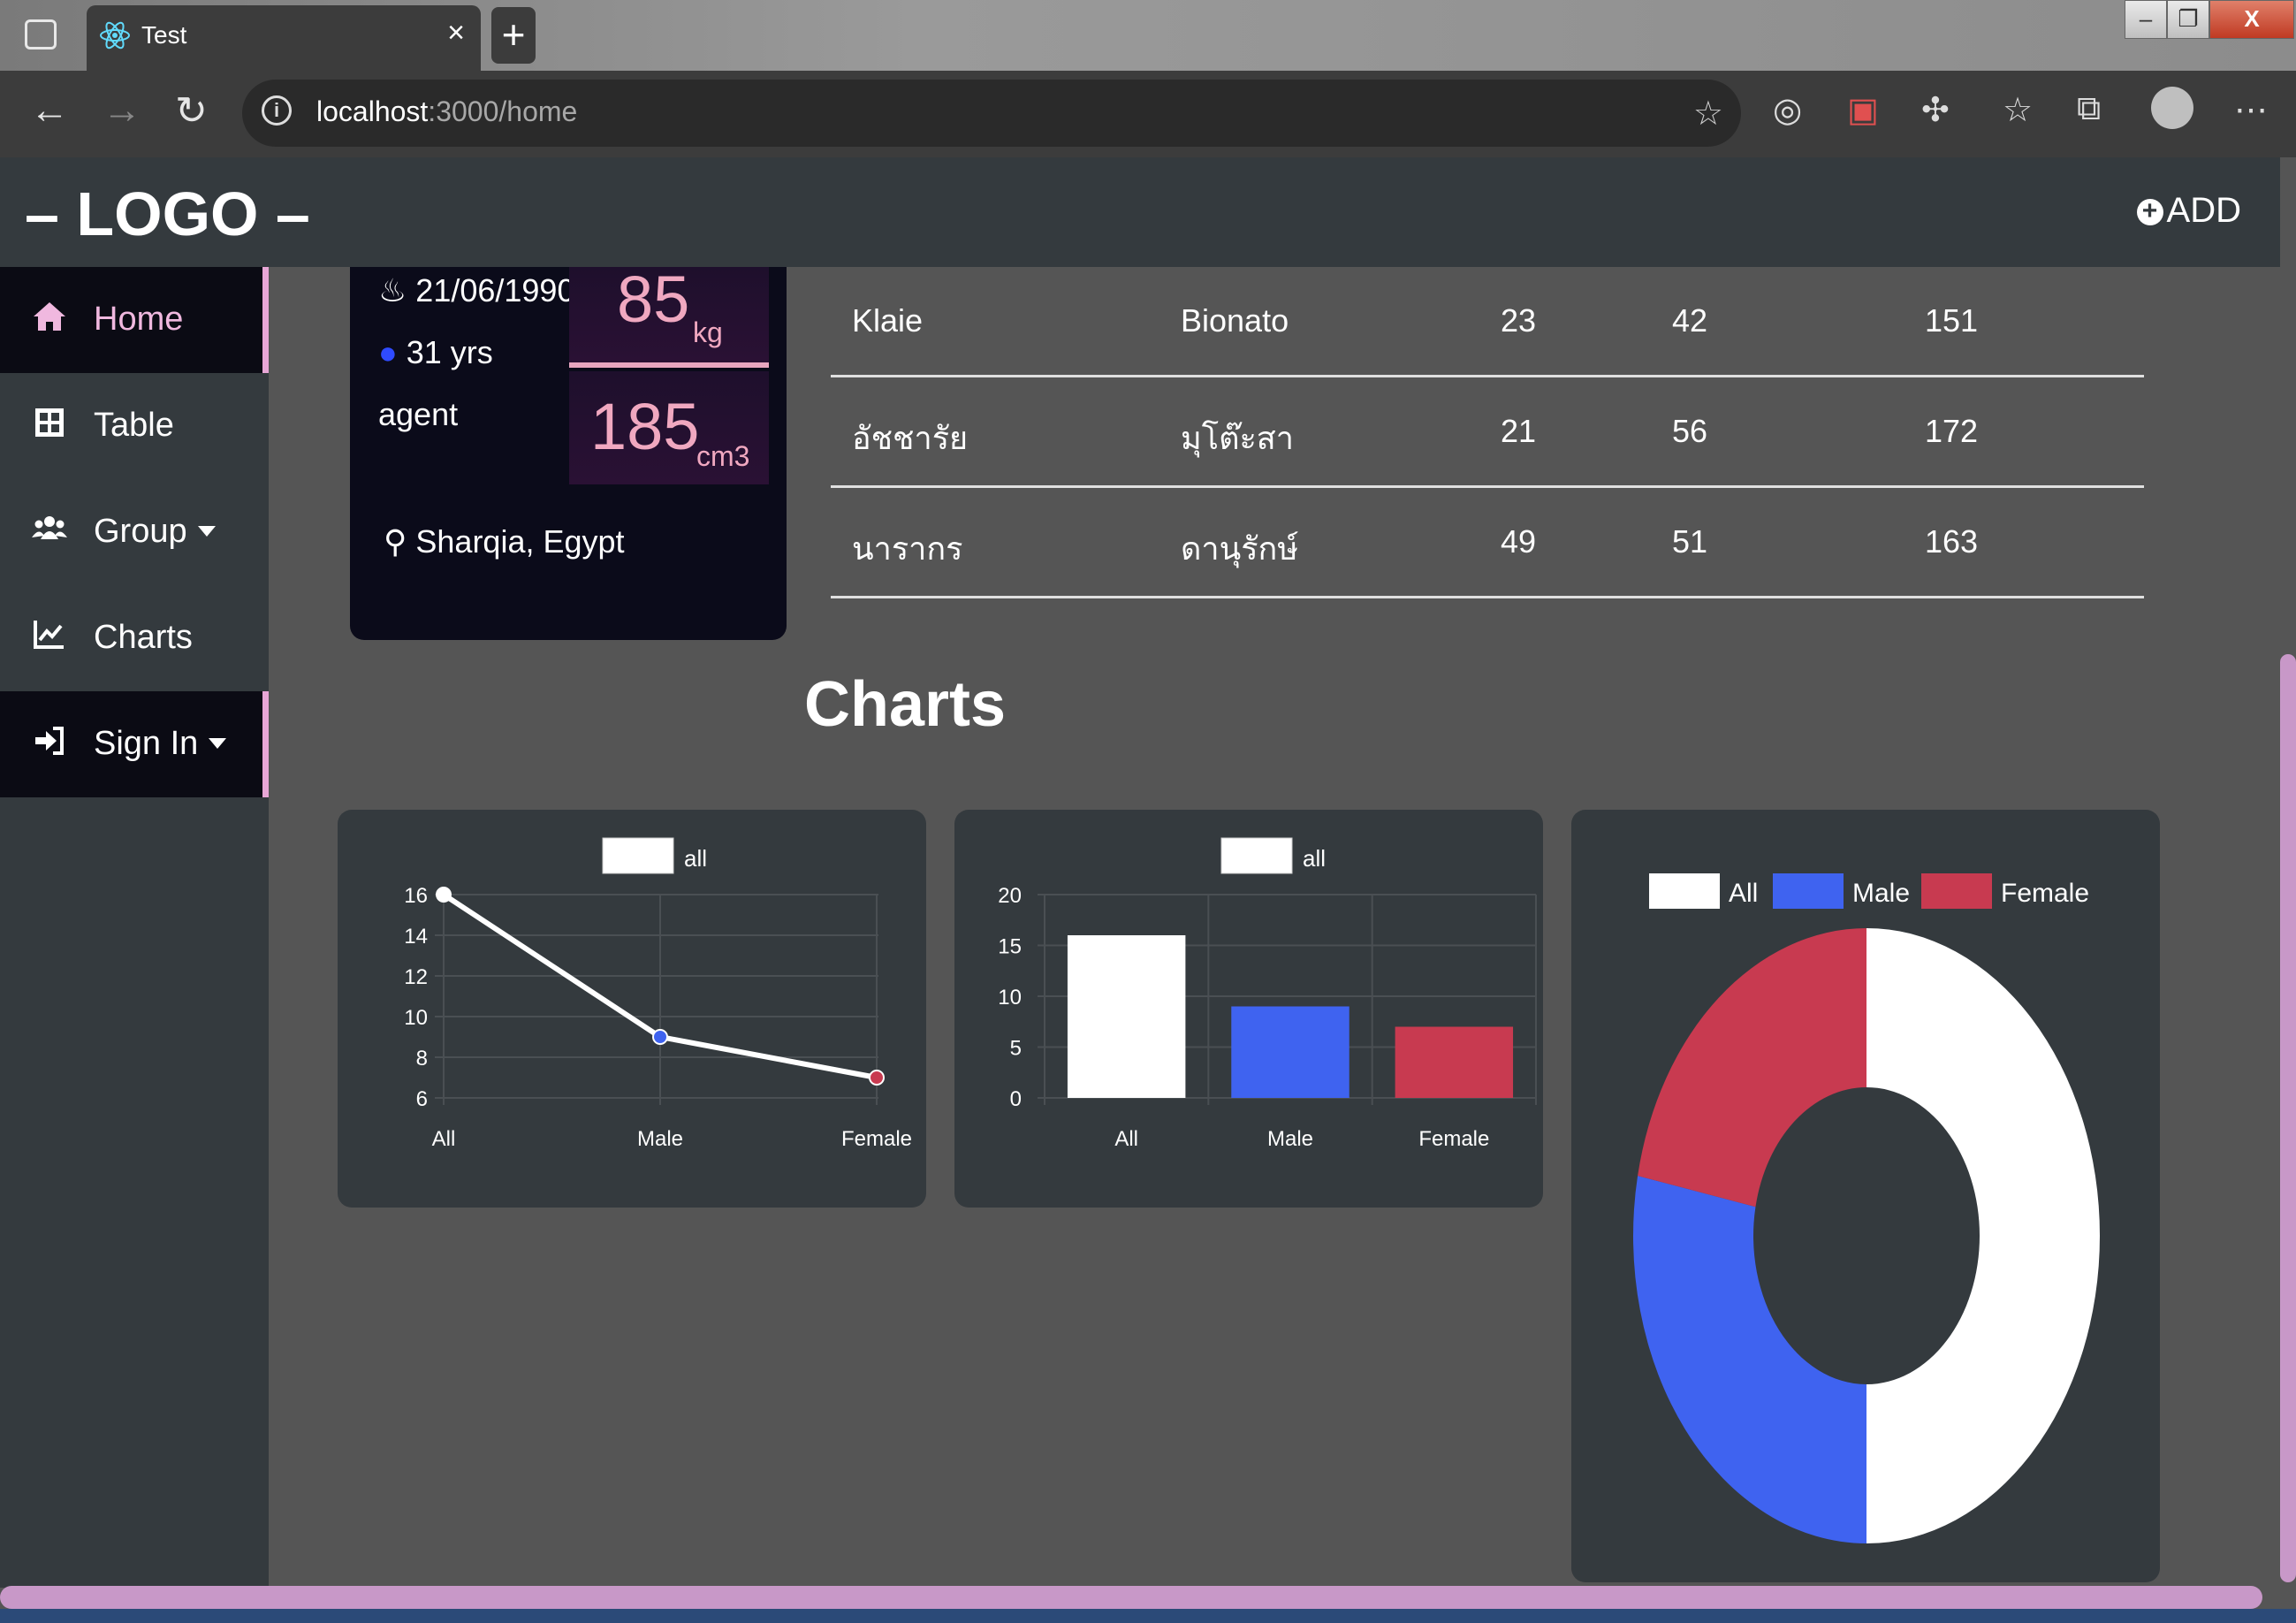 This screenshot has height=1623, width=2296. What do you see at coordinates (1519, 541) in the screenshot?
I see `table-cell: 49` at bounding box center [1519, 541].